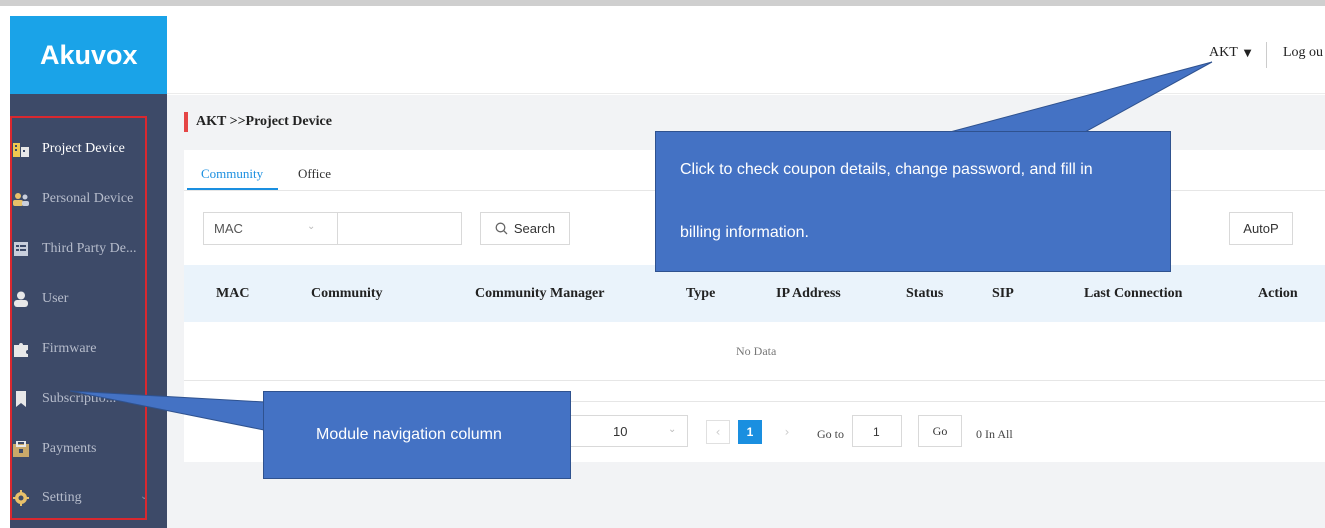 This screenshot has width=1325, height=528. Describe the element at coordinates (744, 232) in the screenshot. I see `annotation-line-2: billing information.` at that location.